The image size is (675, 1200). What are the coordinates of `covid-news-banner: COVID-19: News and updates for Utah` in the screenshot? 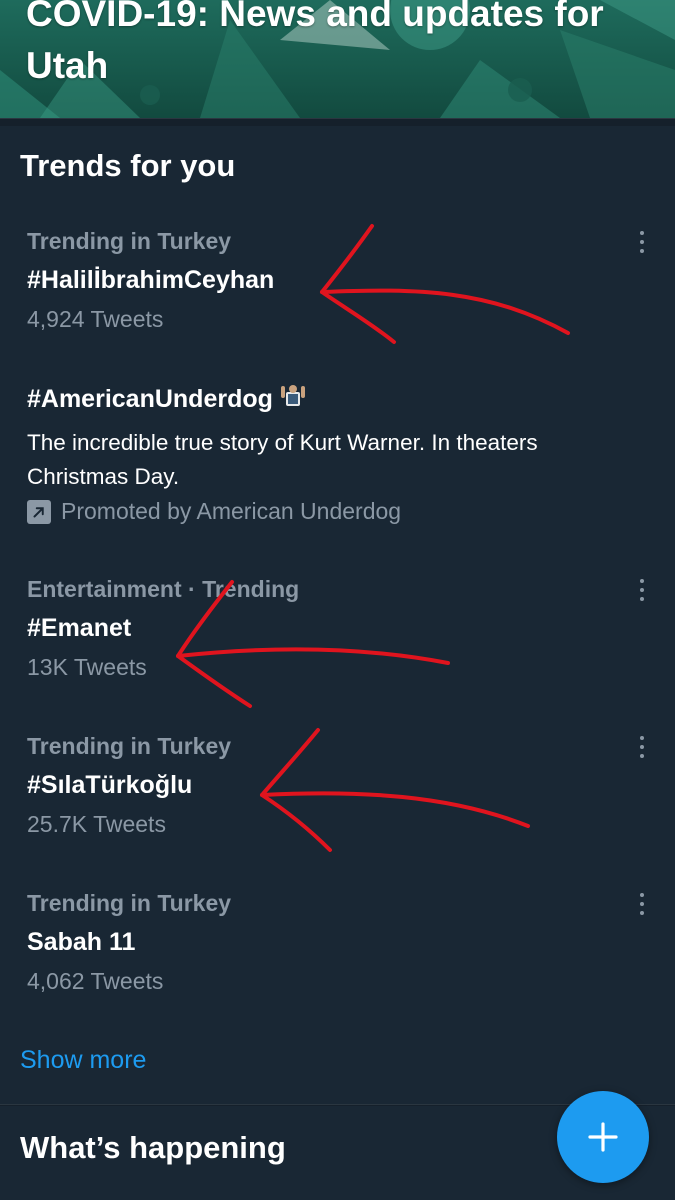 It's located at (337, 59).